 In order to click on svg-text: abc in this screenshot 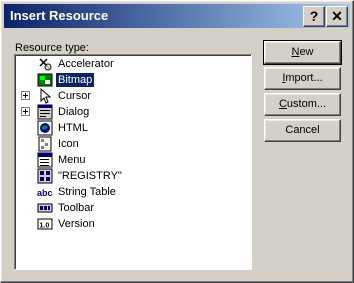, I will do `click(45, 193)`.